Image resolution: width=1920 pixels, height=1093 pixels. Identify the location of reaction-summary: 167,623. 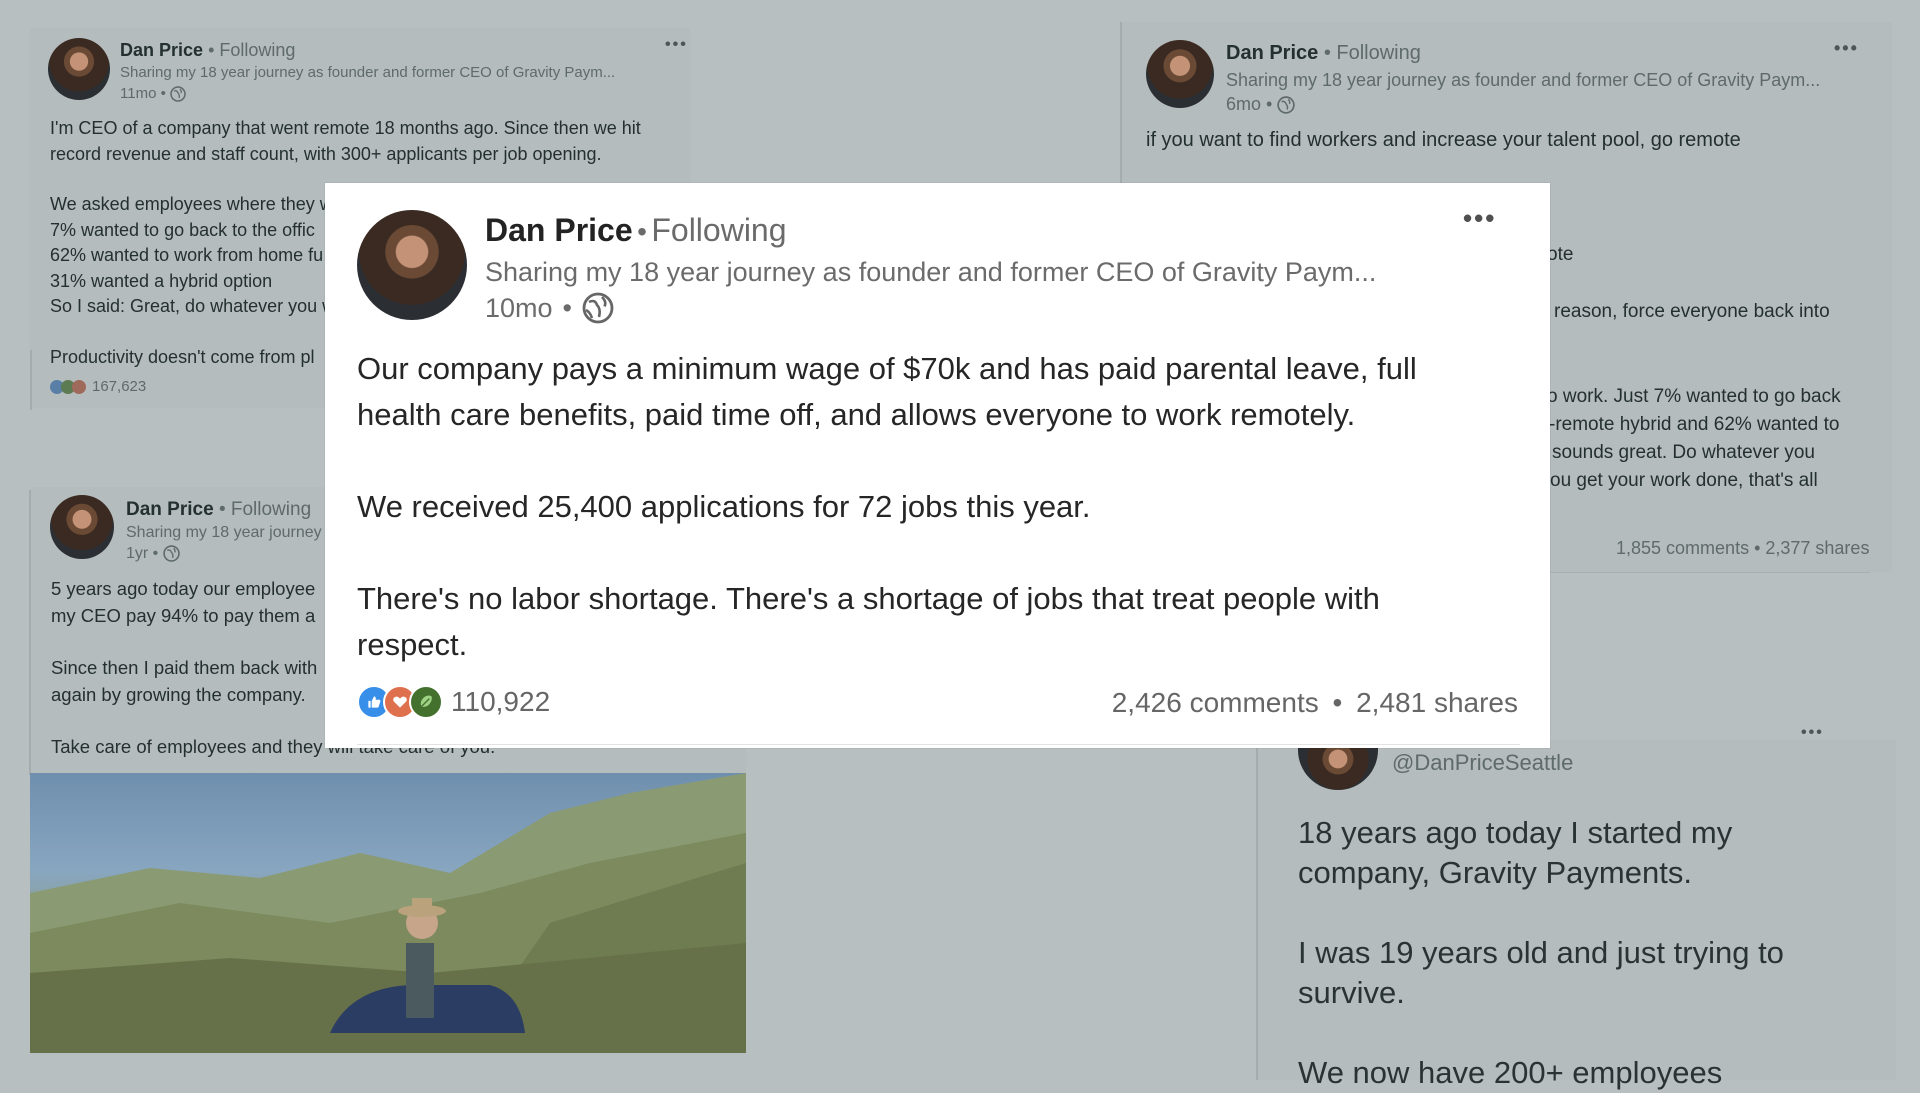
(98, 386).